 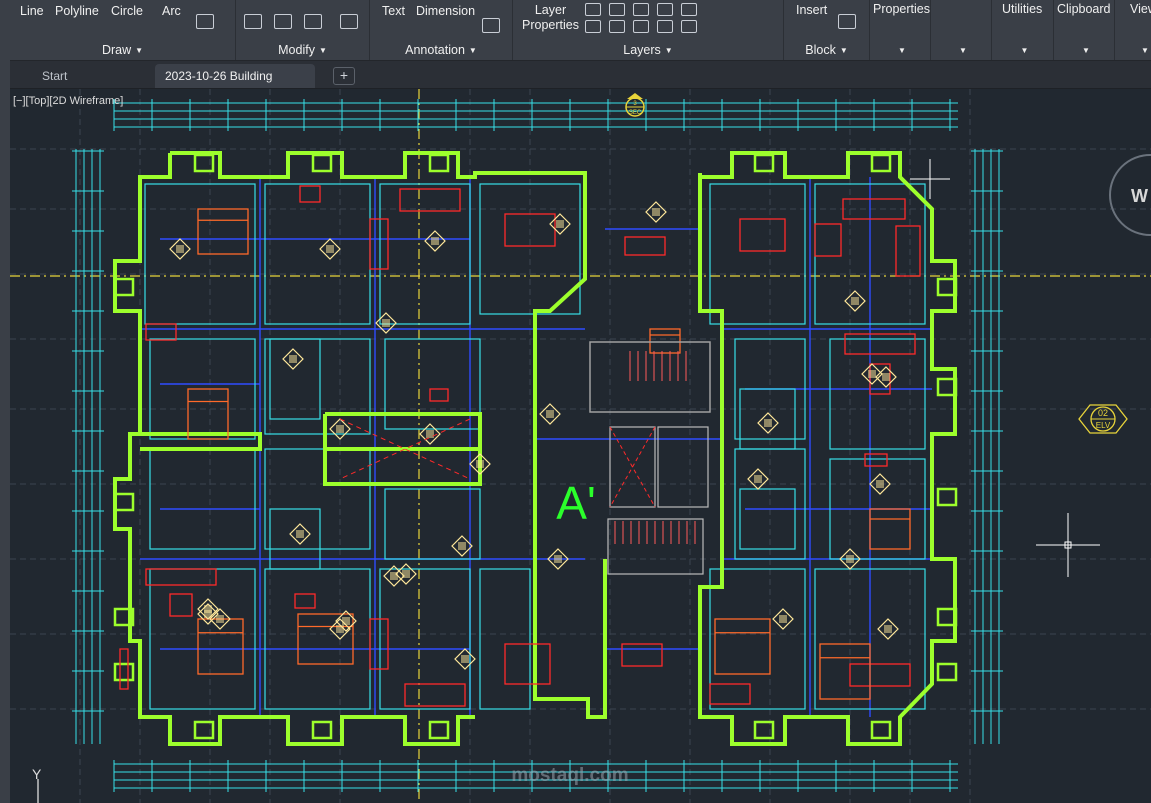 What do you see at coordinates (961, 30) in the screenshot?
I see `groups-panel: ▼` at bounding box center [961, 30].